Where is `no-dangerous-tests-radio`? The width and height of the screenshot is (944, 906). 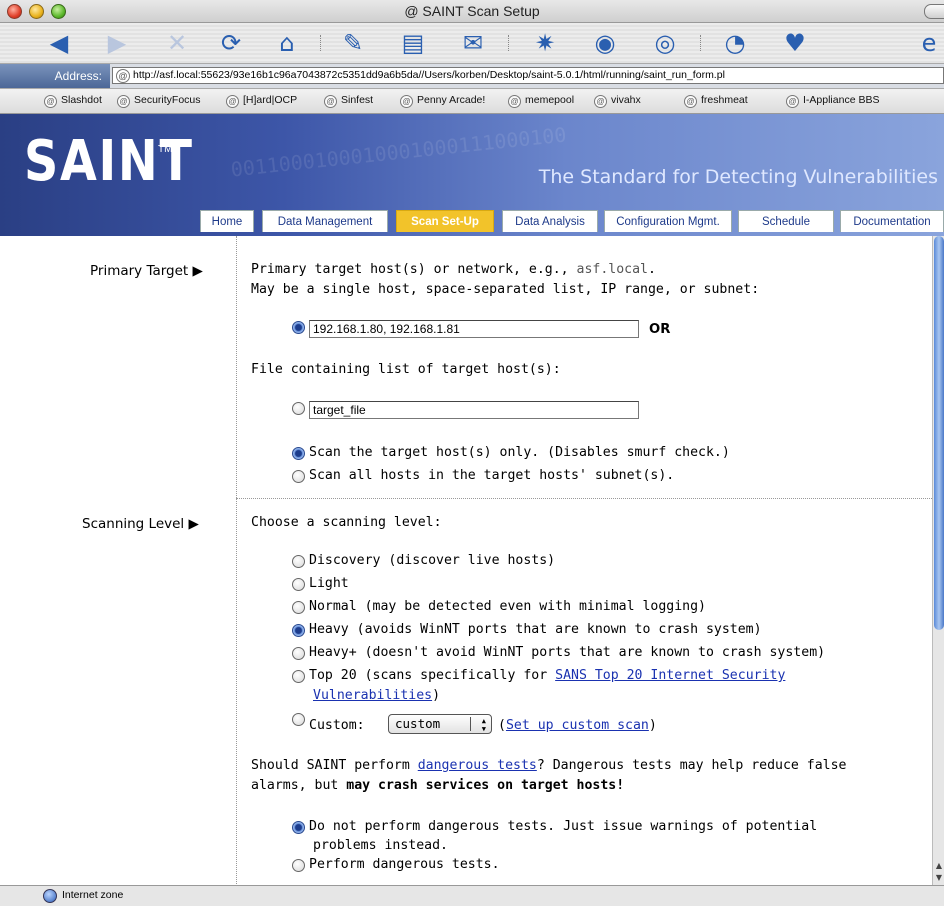 no-dangerous-tests-radio is located at coordinates (298, 827).